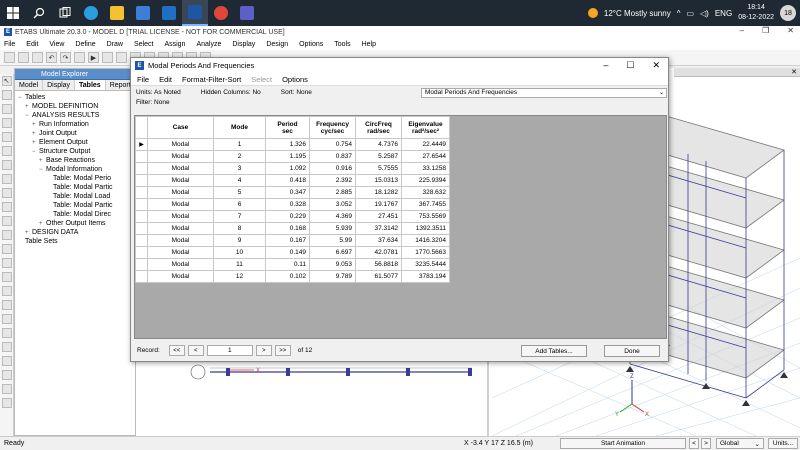  I want to click on column-header: CircFreq rad/sec, so click(378, 127).